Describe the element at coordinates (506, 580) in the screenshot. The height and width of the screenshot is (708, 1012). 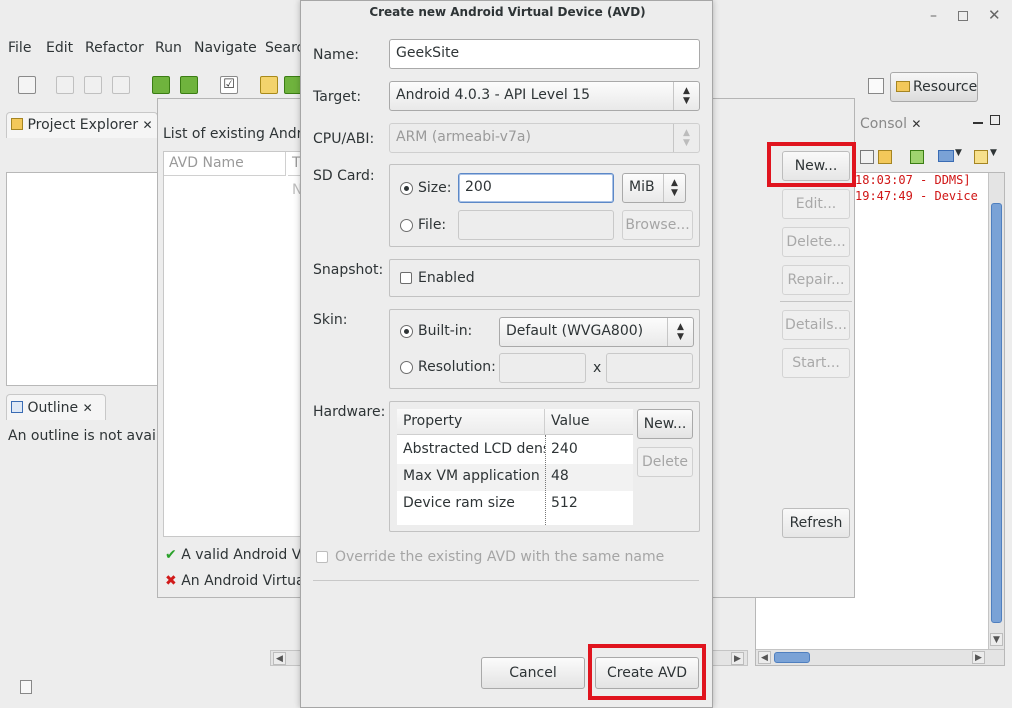
I see `dialog-separator` at that location.